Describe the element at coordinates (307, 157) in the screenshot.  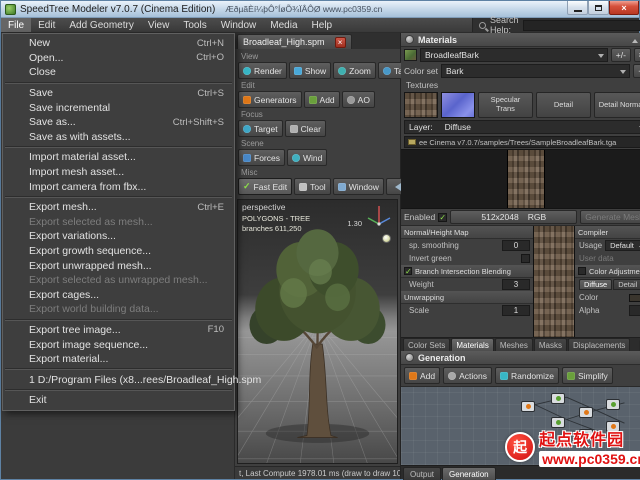
I see `wind-button: Wind` at that location.